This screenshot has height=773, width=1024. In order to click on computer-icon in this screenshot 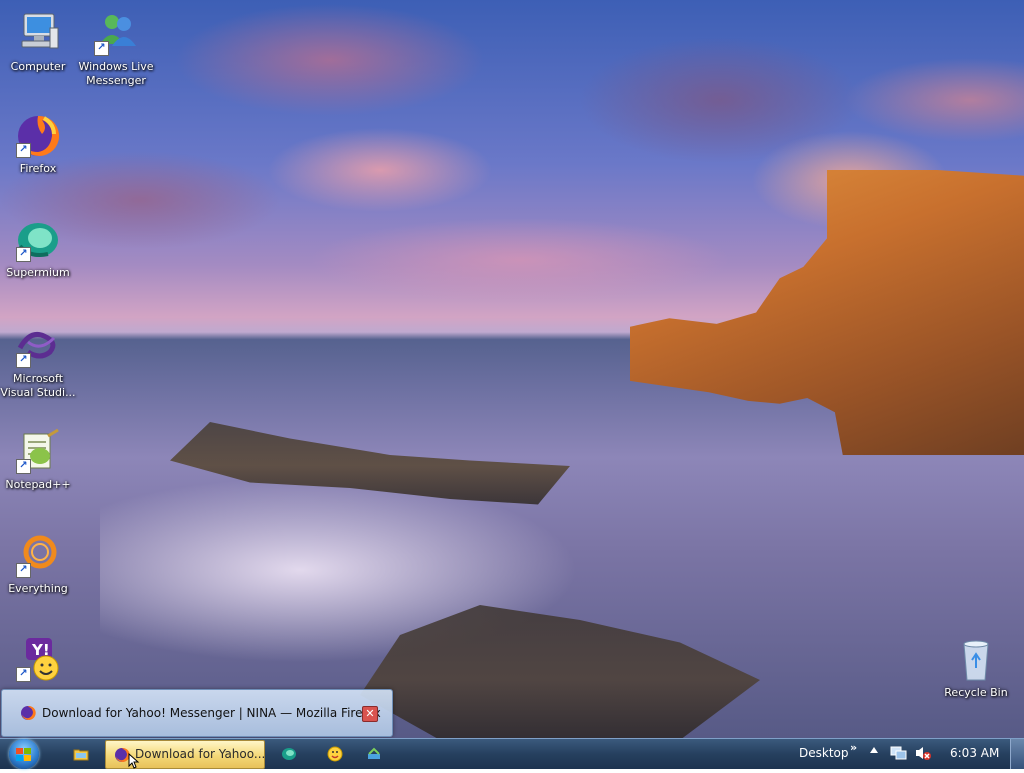, I will do `click(38, 34)`.